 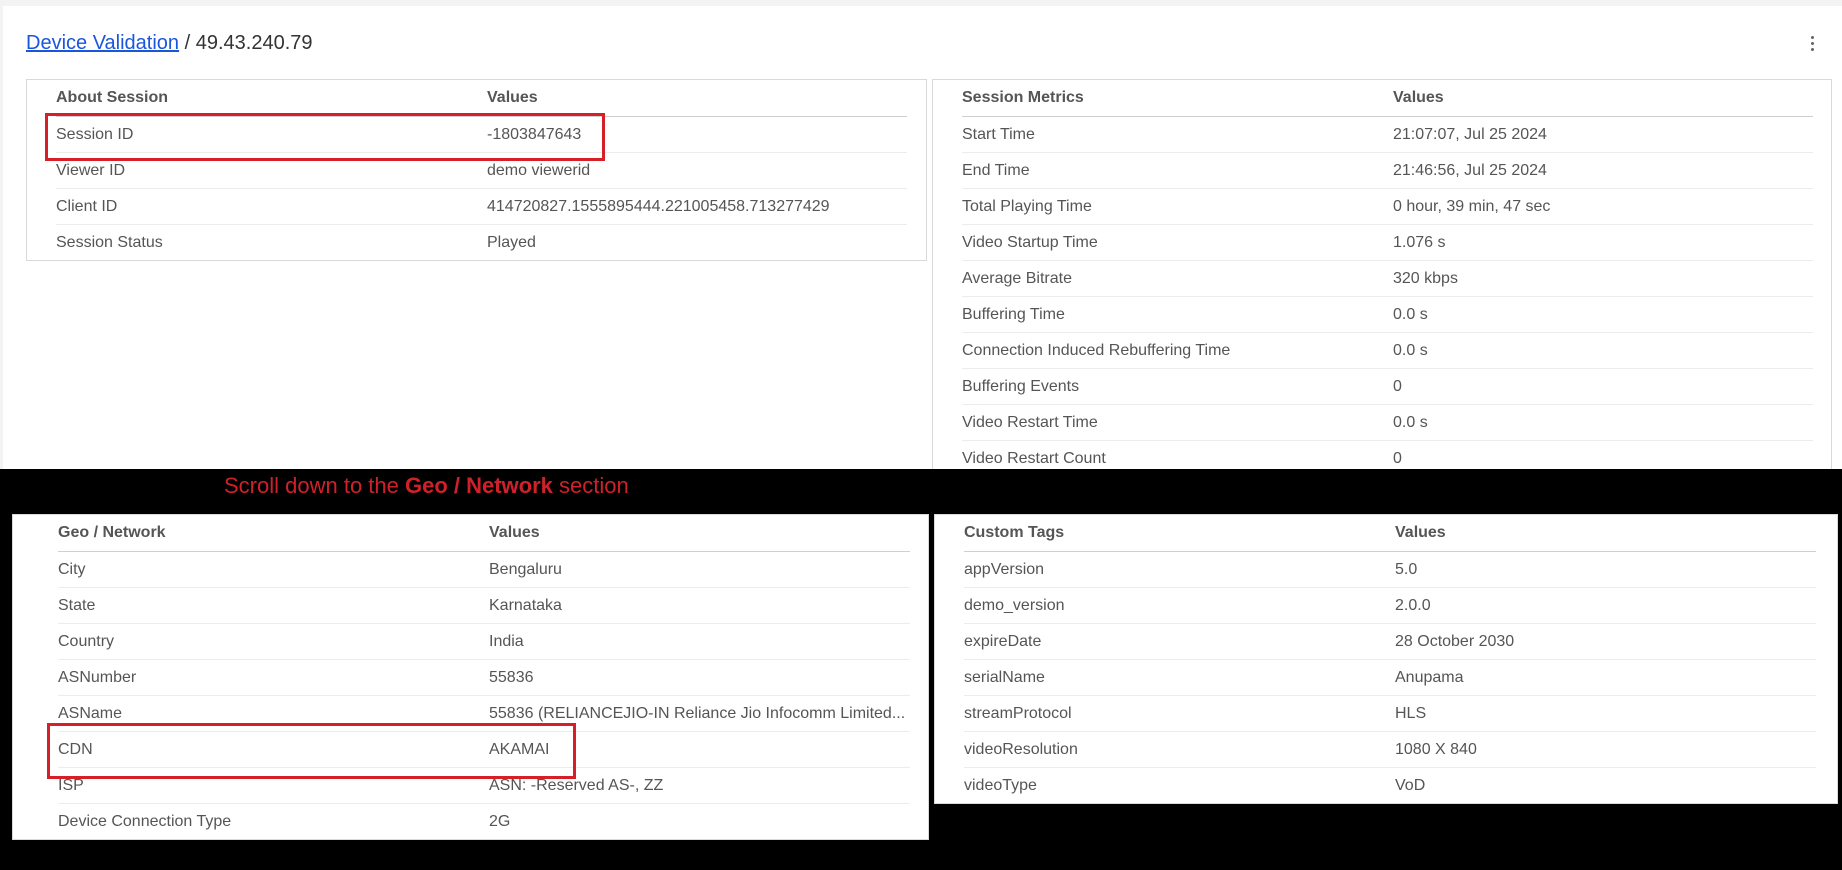 What do you see at coordinates (1179, 569) in the screenshot?
I see `row-label: appVersion` at bounding box center [1179, 569].